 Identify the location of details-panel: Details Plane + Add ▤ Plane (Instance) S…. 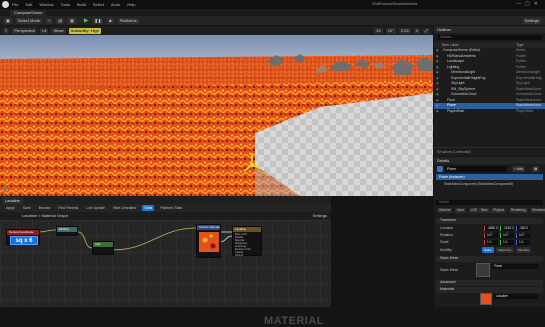
(489, 232).